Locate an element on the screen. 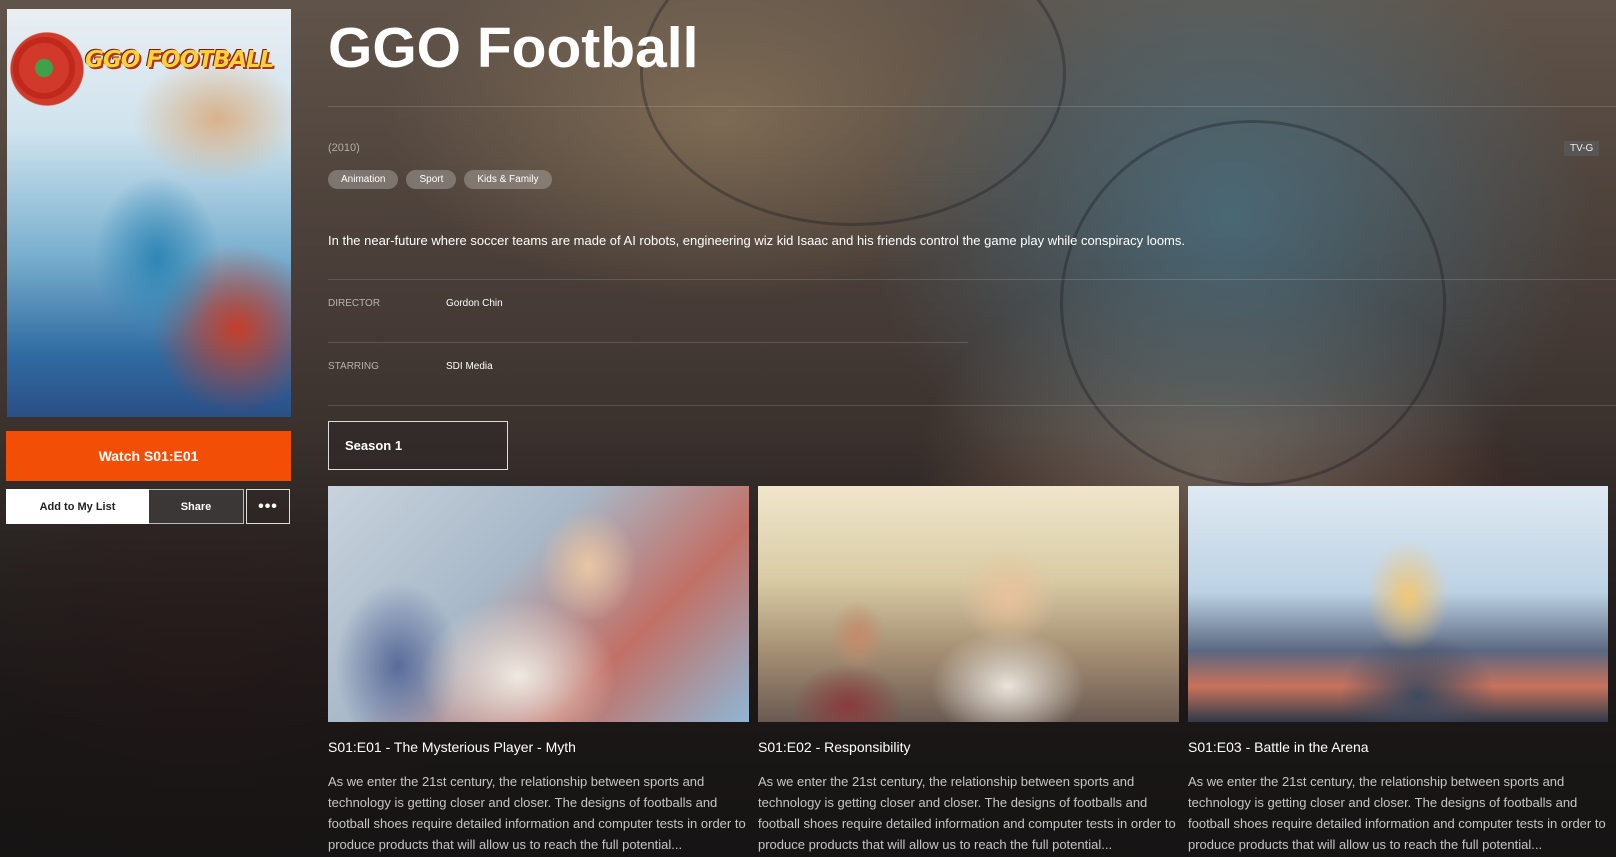 This screenshot has height=857, width=1616. watch-episode-button: Watch S01:E01 is located at coordinates (148, 456).